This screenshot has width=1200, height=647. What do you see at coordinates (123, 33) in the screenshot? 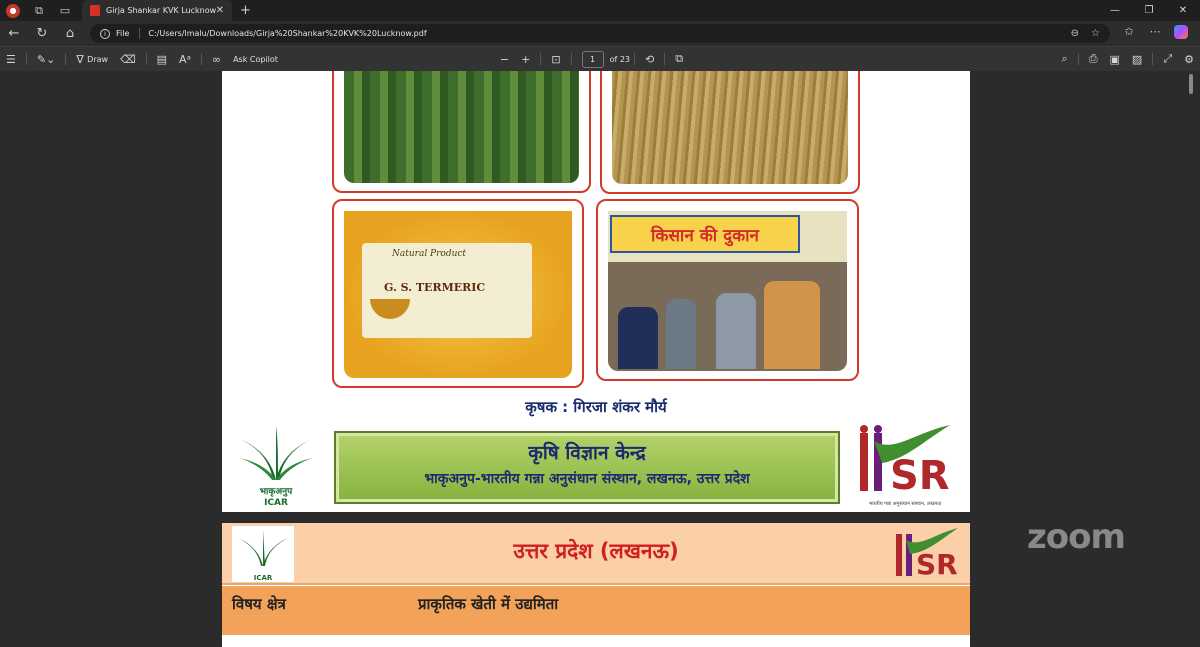
I see `url-scheme: File` at bounding box center [123, 33].